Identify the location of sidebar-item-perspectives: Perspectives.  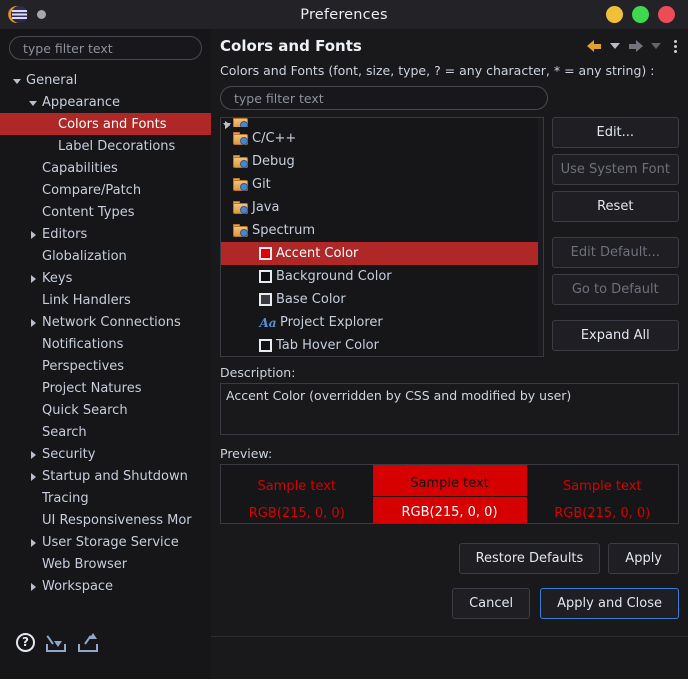
(105, 366).